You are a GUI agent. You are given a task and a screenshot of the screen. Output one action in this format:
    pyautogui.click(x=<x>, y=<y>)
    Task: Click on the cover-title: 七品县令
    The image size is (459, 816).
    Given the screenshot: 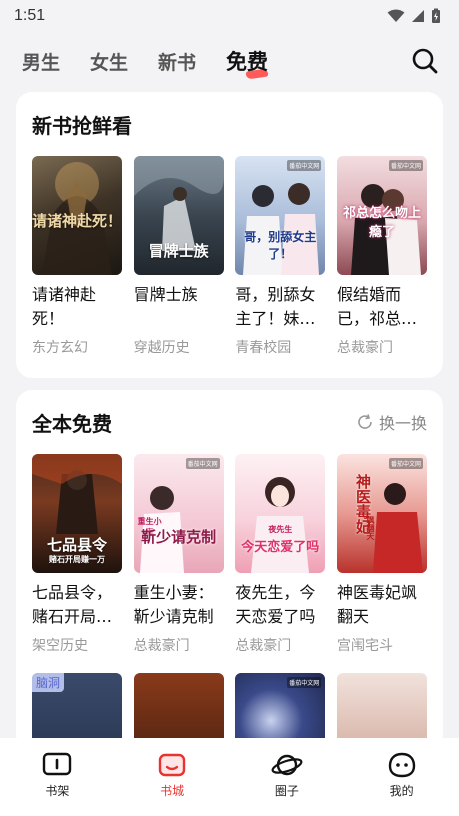 What is the action you would take?
    pyautogui.click(x=76, y=545)
    